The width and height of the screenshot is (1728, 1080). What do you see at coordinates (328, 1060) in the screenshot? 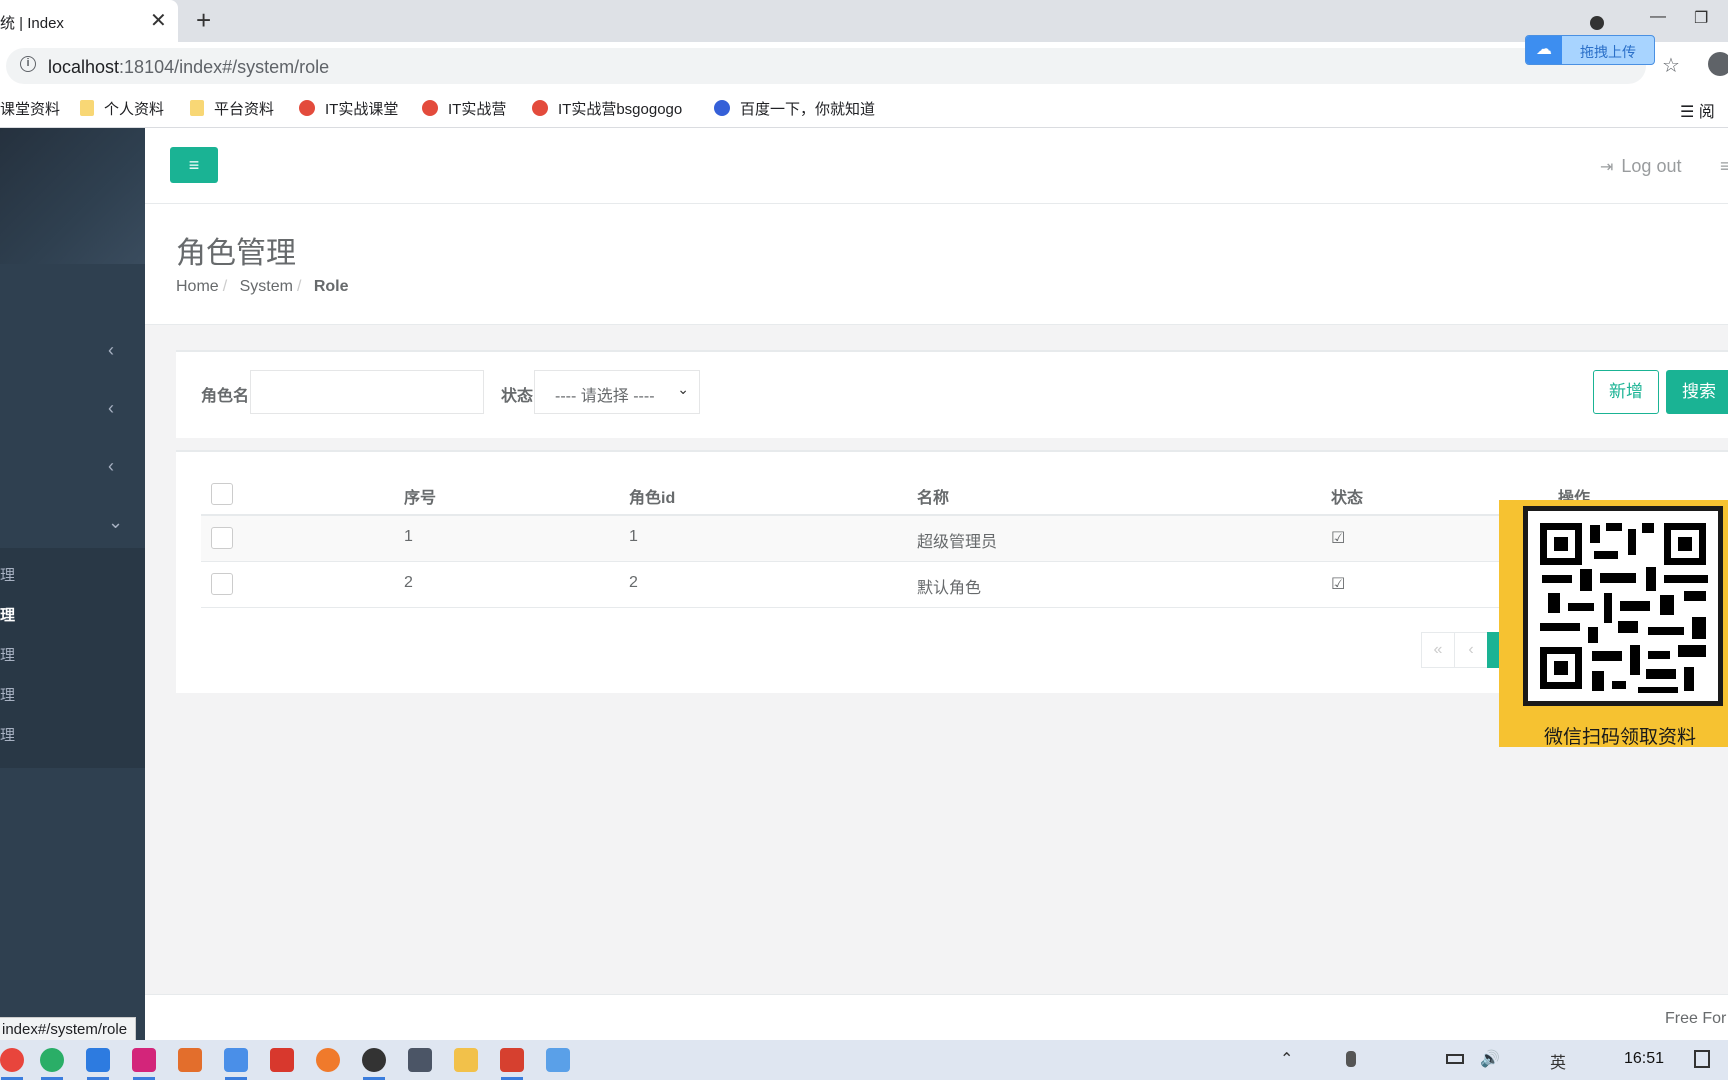
I see `firefox-taskbar-icon` at bounding box center [328, 1060].